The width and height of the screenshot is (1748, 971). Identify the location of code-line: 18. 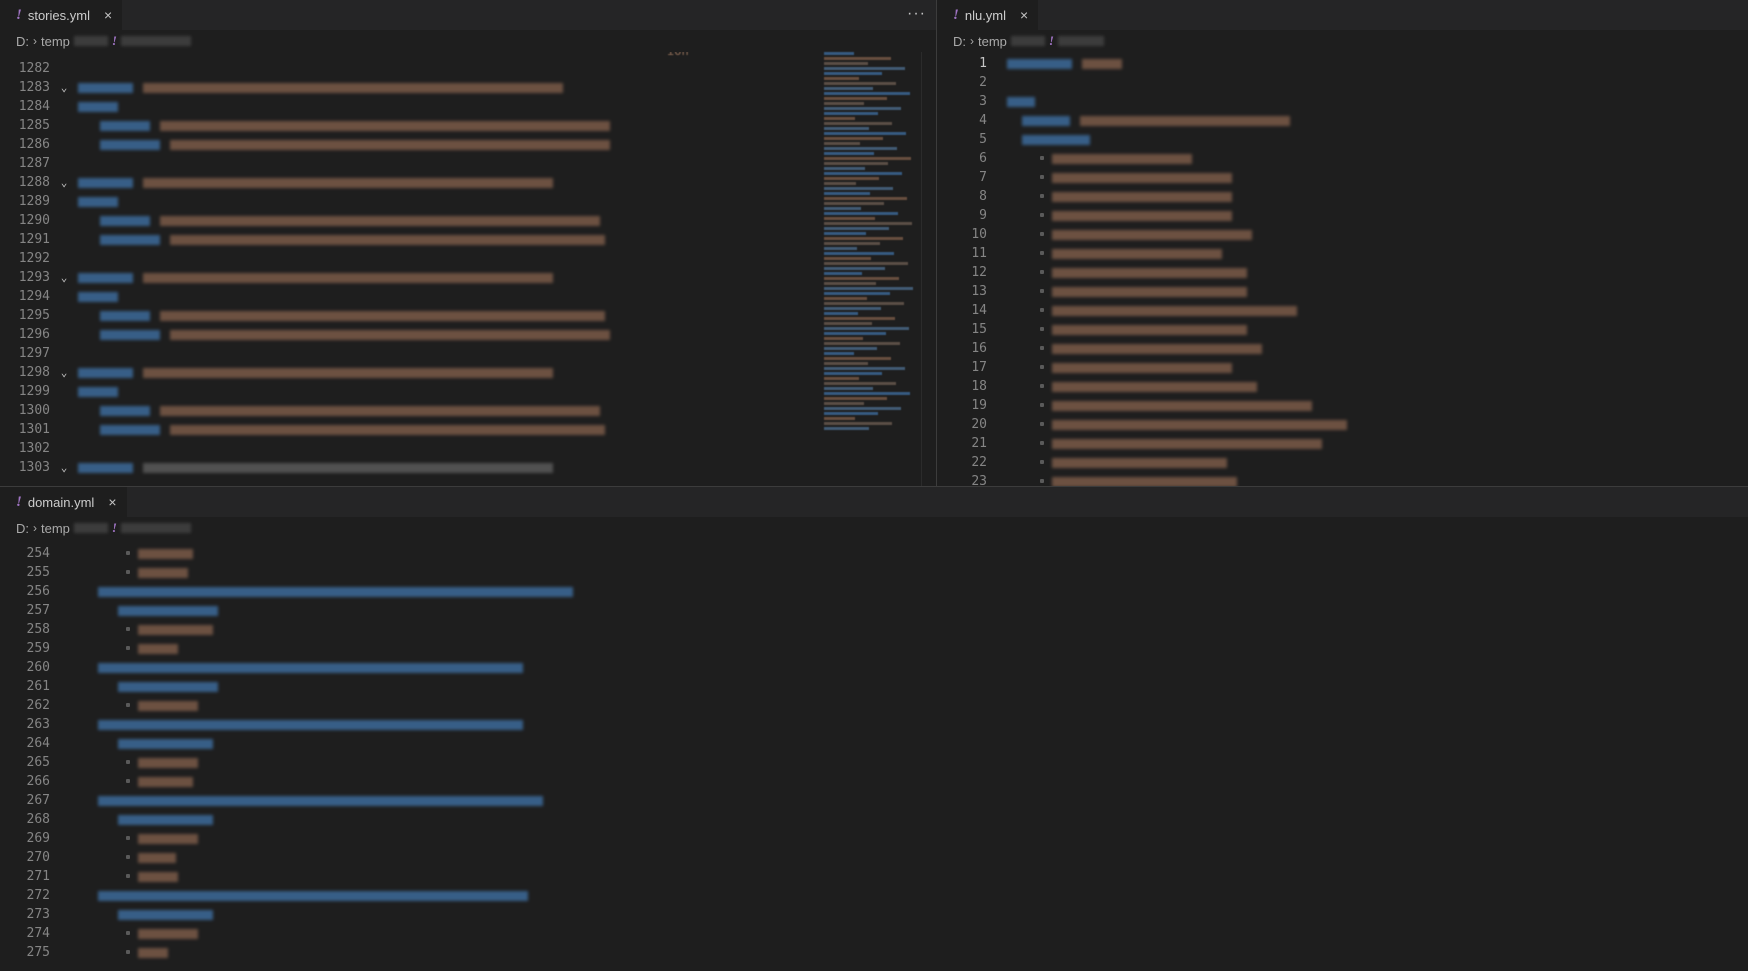
(1342, 386).